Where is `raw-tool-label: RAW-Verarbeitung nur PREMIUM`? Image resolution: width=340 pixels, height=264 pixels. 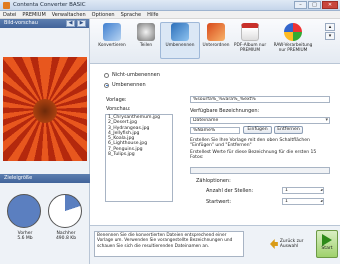
raw-tool-label: RAW-Verarbeitung nur PREMIUM is located at coordinates (293, 48).